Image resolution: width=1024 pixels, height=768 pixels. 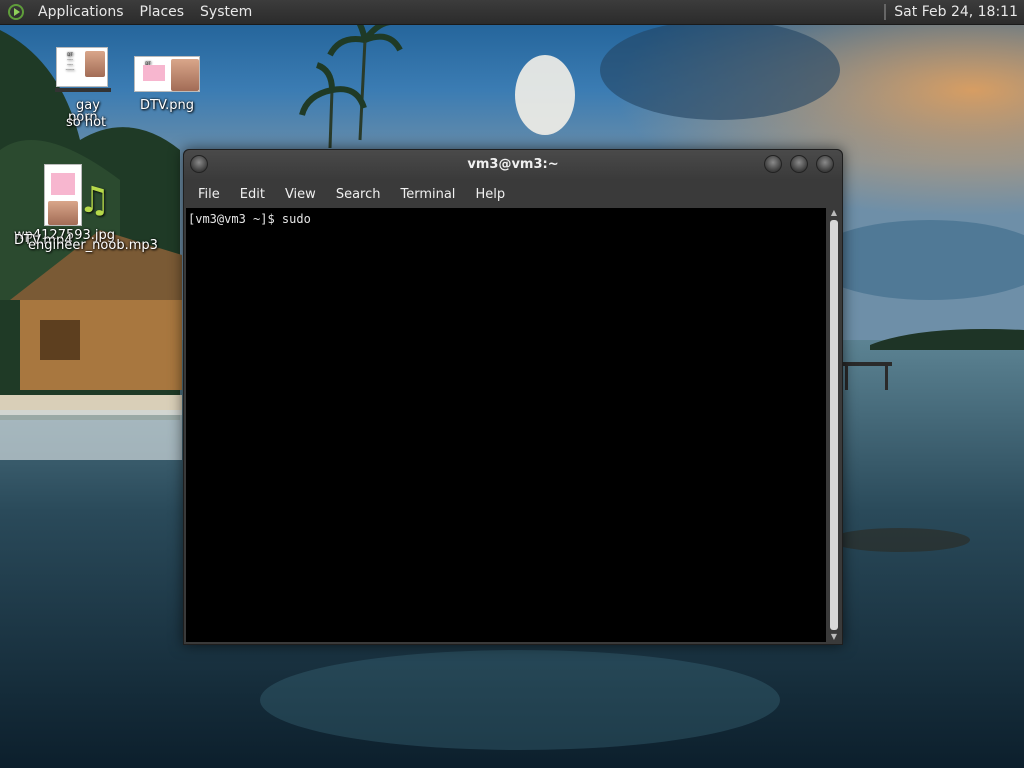 I want to click on terminal-menubar: File Edit View Search Terminal Help, so click(x=513, y=194).